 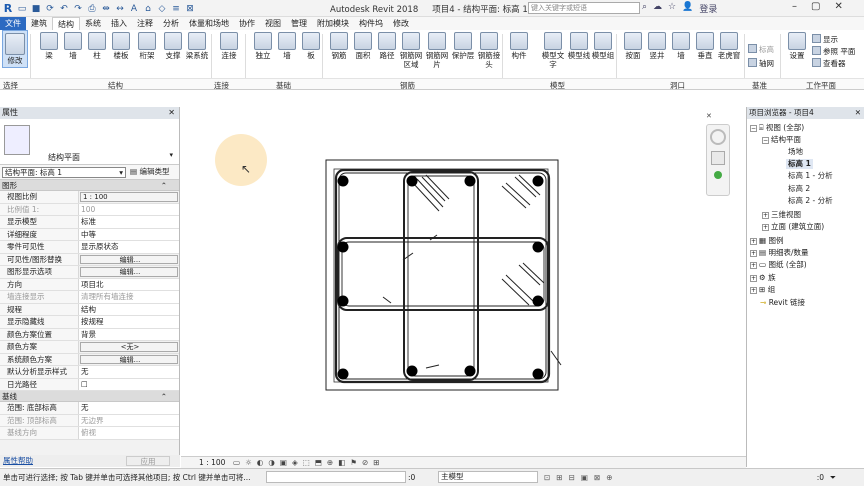 What do you see at coordinates (92, 9) in the screenshot?
I see `print-icon: ⎙` at bounding box center [92, 9].